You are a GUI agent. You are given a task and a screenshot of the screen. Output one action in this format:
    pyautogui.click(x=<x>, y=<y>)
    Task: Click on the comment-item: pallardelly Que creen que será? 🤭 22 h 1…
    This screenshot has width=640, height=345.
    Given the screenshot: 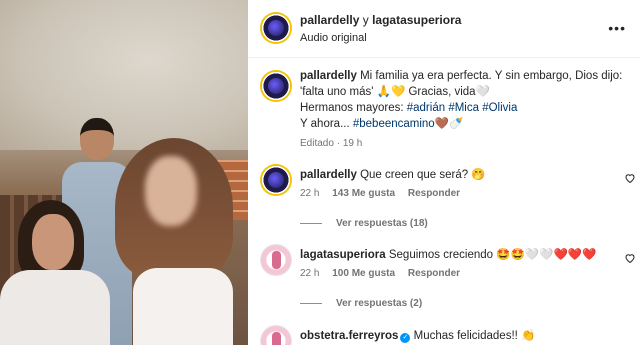 What is the action you would take?
    pyautogui.click(x=449, y=199)
    